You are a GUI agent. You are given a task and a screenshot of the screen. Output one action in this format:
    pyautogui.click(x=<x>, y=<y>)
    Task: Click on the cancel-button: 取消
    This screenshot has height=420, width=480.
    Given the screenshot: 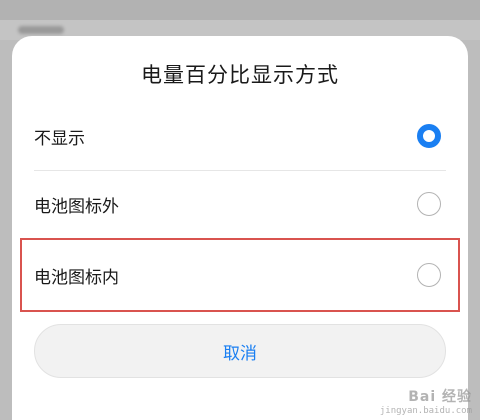 What is the action you would take?
    pyautogui.click(x=240, y=351)
    